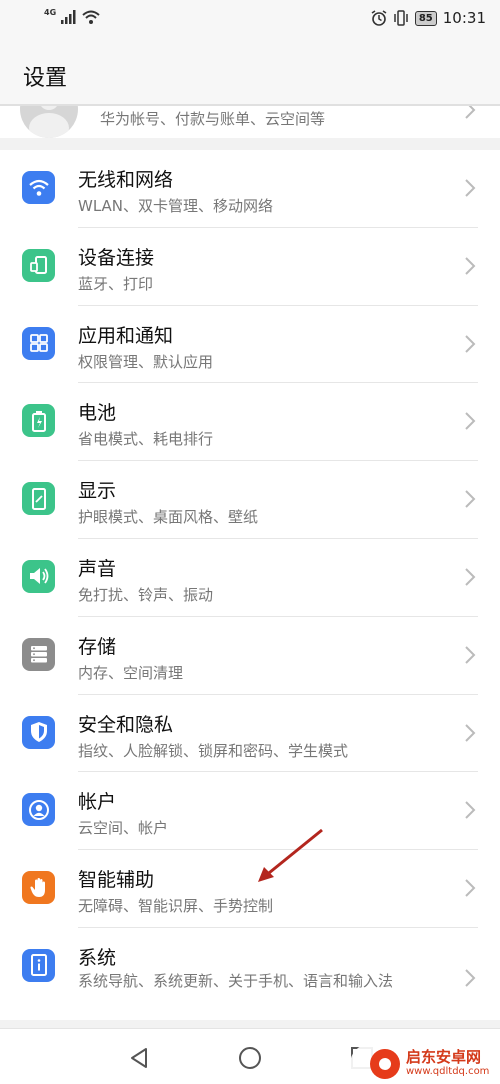  I want to click on settings-item-title: 安全和隐私, so click(126, 724).